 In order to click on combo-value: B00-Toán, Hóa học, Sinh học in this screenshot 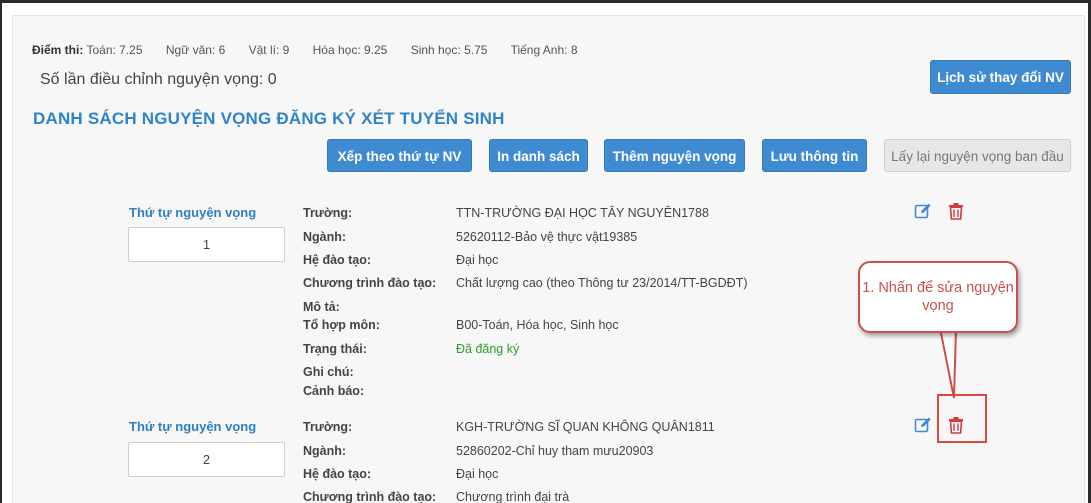, I will do `click(537, 325)`.